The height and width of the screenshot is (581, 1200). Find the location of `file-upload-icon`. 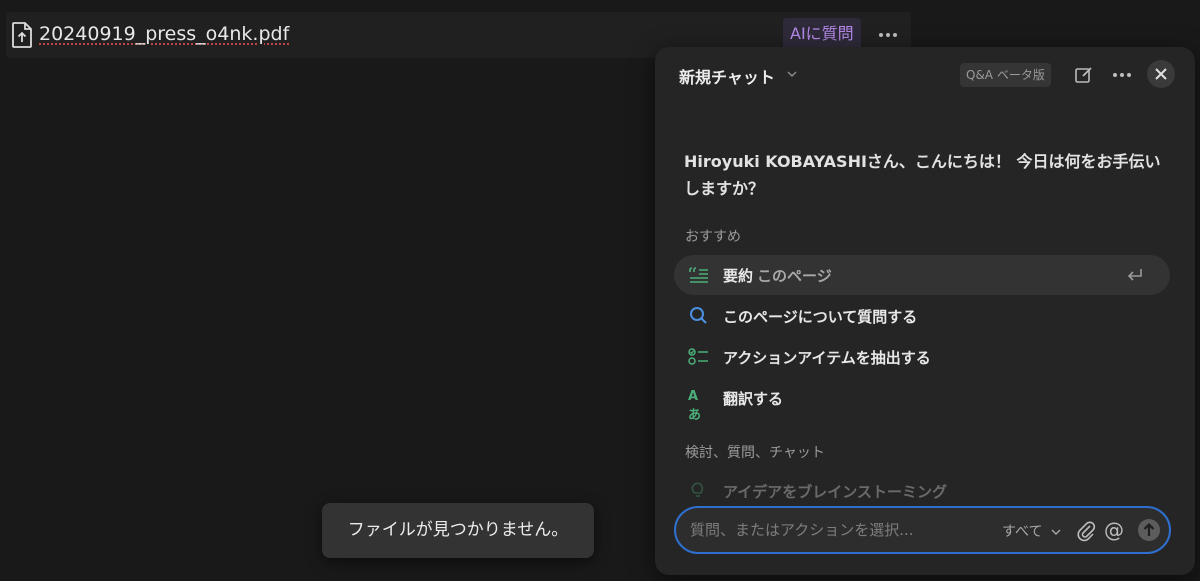

file-upload-icon is located at coordinates (22, 35).